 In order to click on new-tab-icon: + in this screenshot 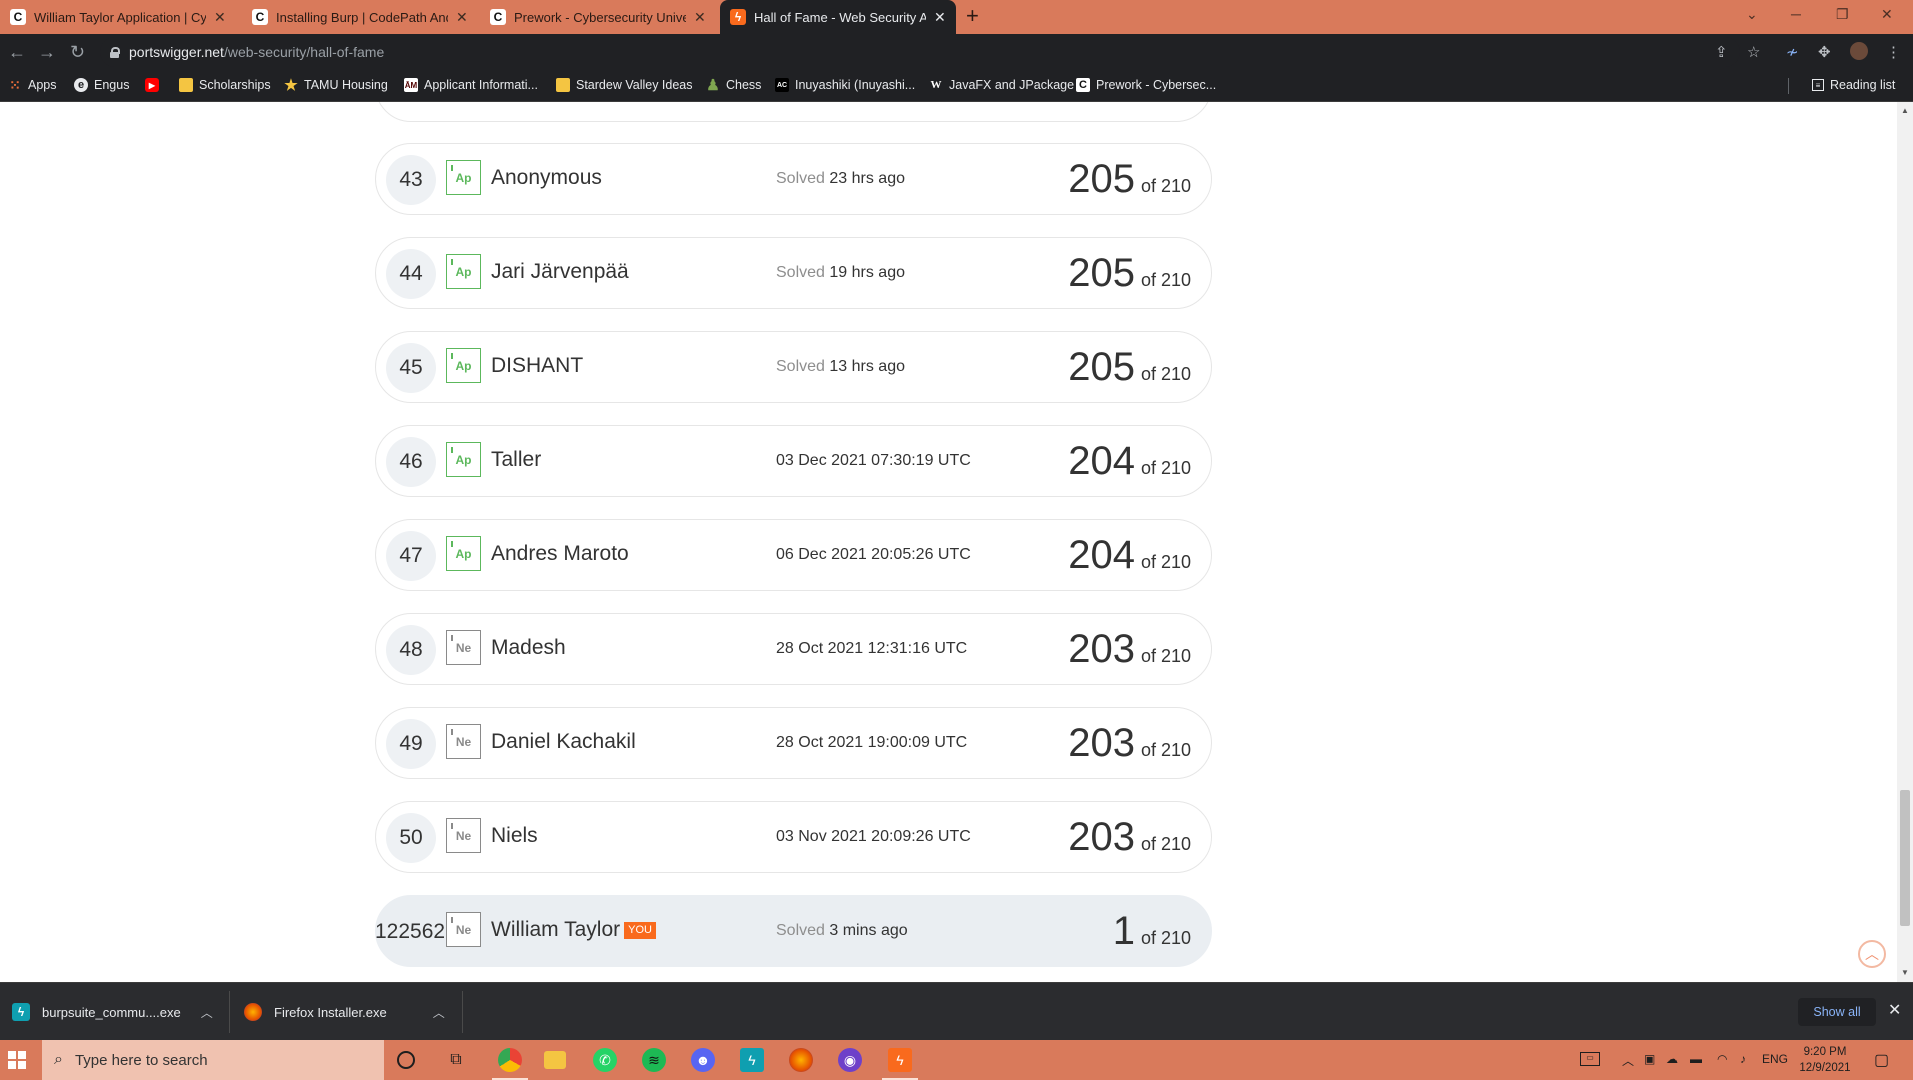, I will do `click(972, 16)`.